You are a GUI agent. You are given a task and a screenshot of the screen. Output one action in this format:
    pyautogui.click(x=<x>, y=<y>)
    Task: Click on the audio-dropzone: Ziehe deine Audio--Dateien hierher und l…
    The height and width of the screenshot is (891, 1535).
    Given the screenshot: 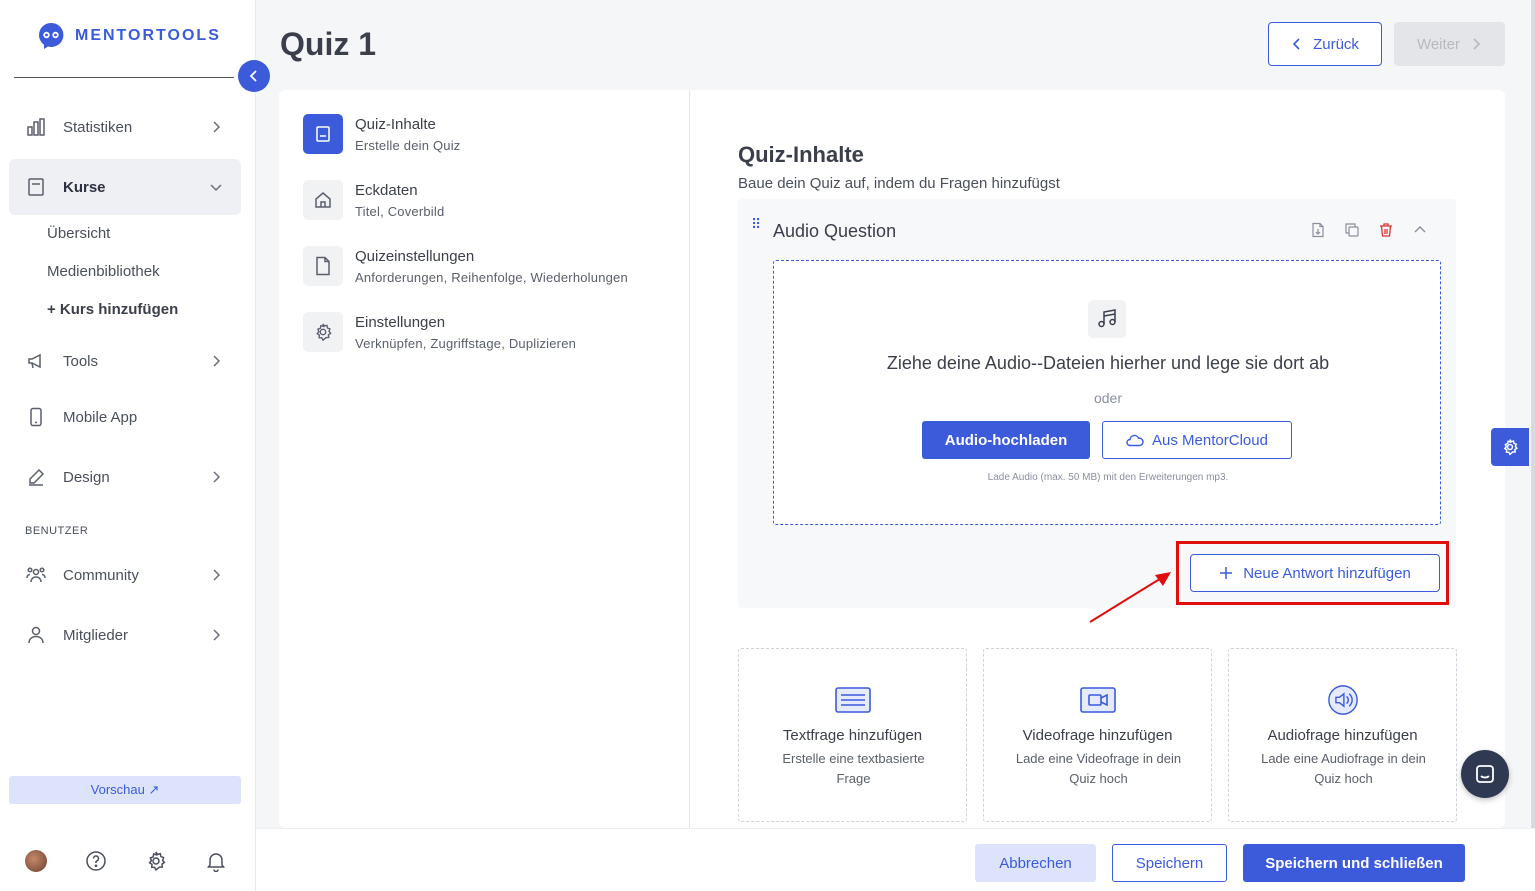 What is the action you would take?
    pyautogui.click(x=1107, y=392)
    